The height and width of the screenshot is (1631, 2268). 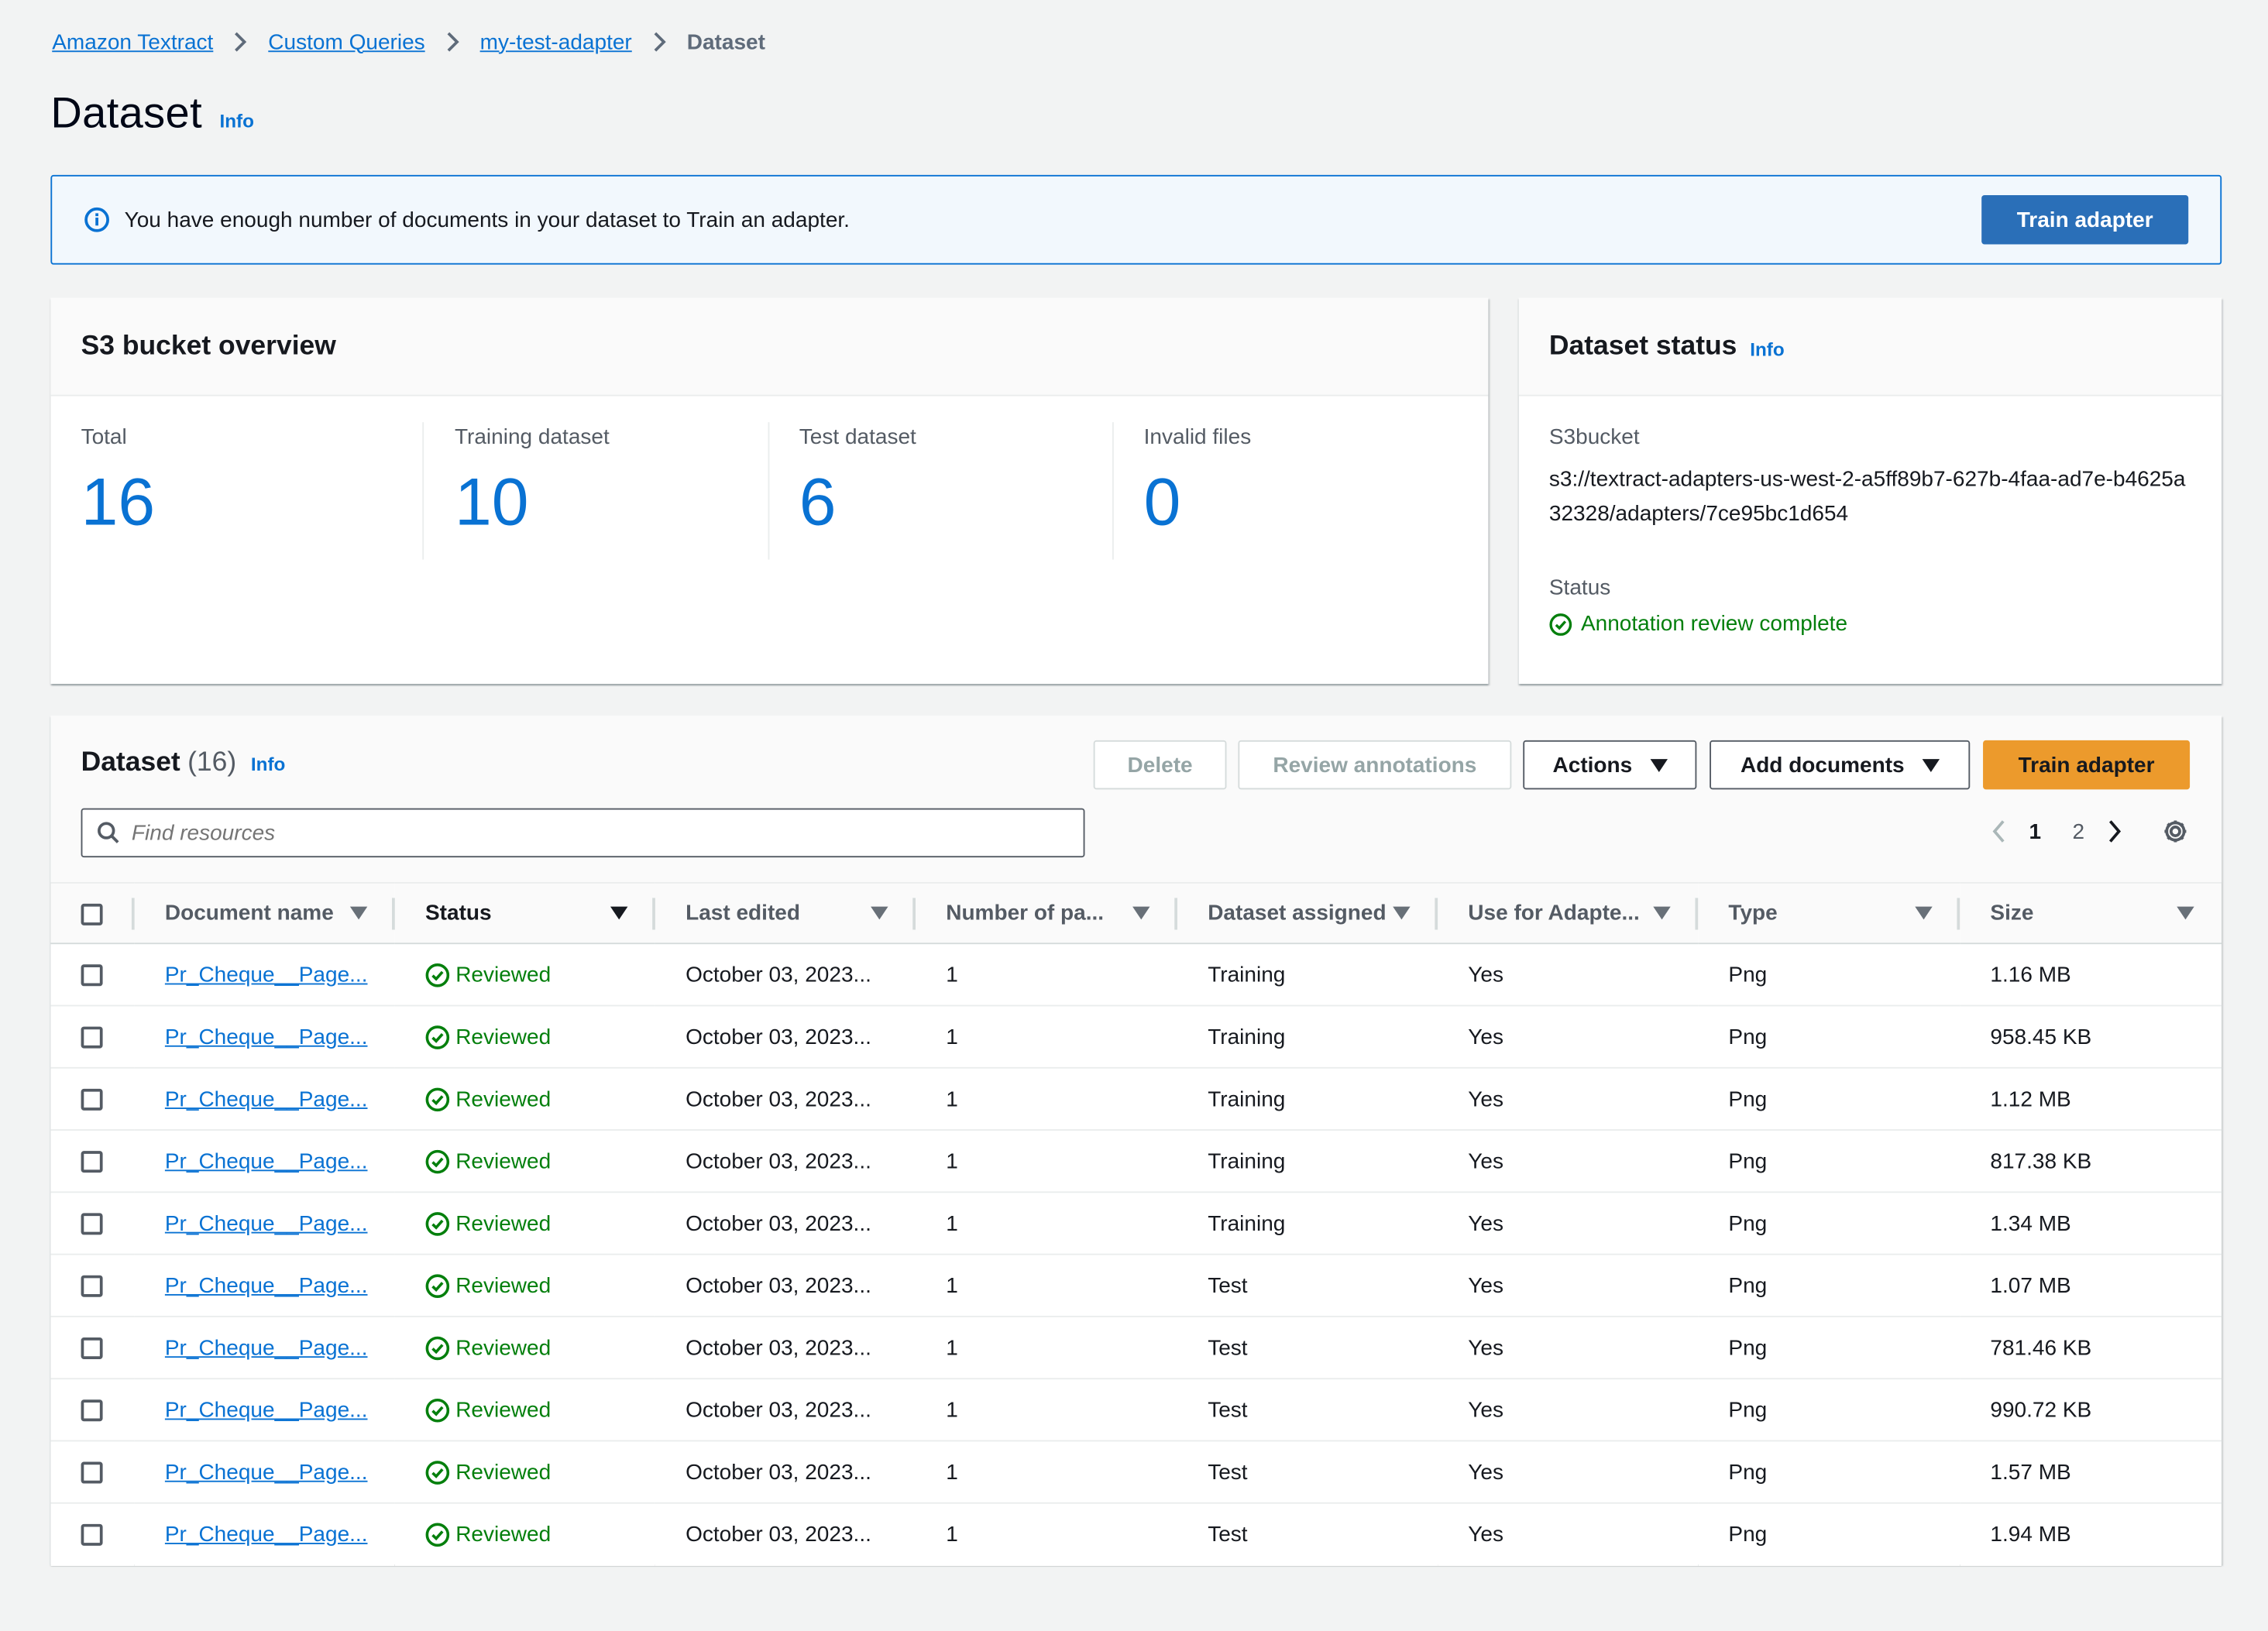 What do you see at coordinates (2114, 831) in the screenshot?
I see `next-page-icon` at bounding box center [2114, 831].